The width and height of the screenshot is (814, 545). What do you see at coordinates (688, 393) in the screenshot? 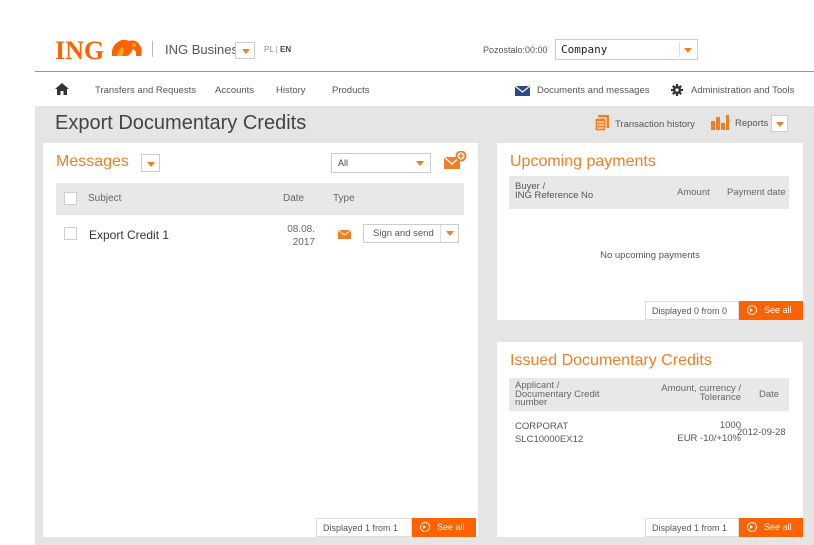
I see `col-amount-currency: Amount, currency / Tolerance` at bounding box center [688, 393].